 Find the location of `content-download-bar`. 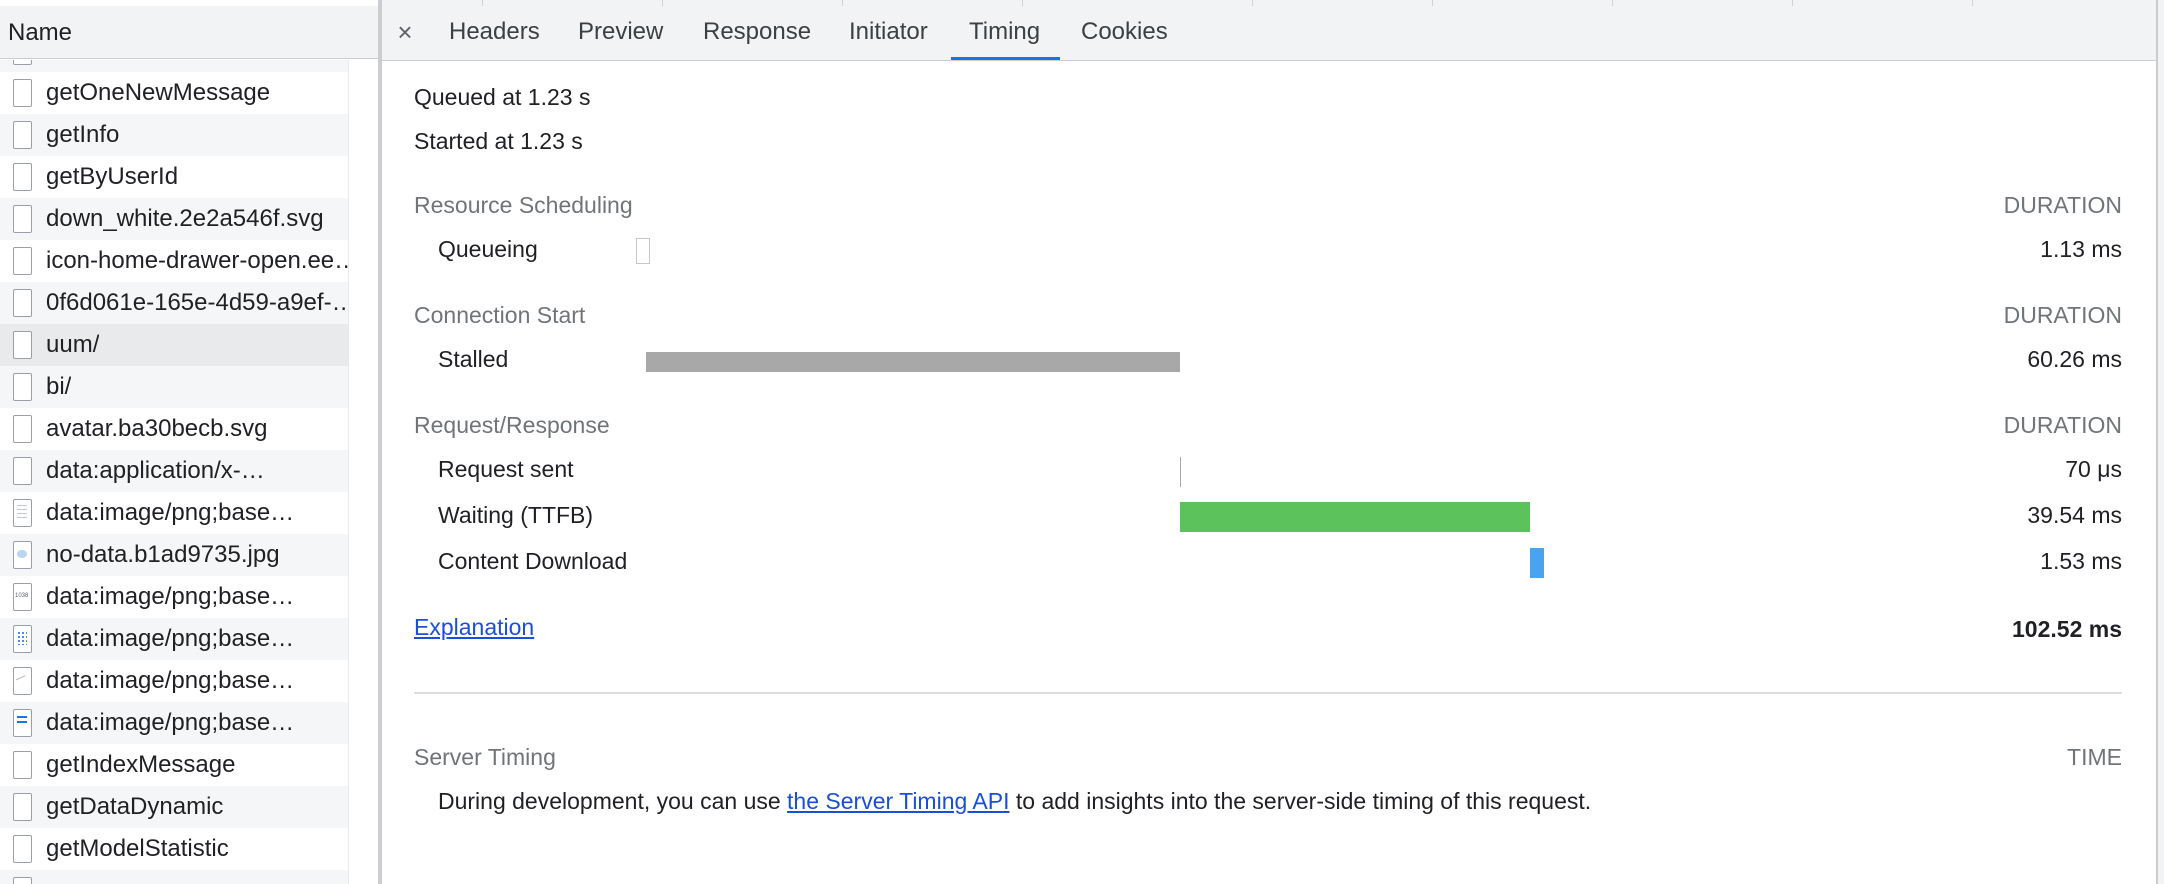

content-download-bar is located at coordinates (1537, 563).